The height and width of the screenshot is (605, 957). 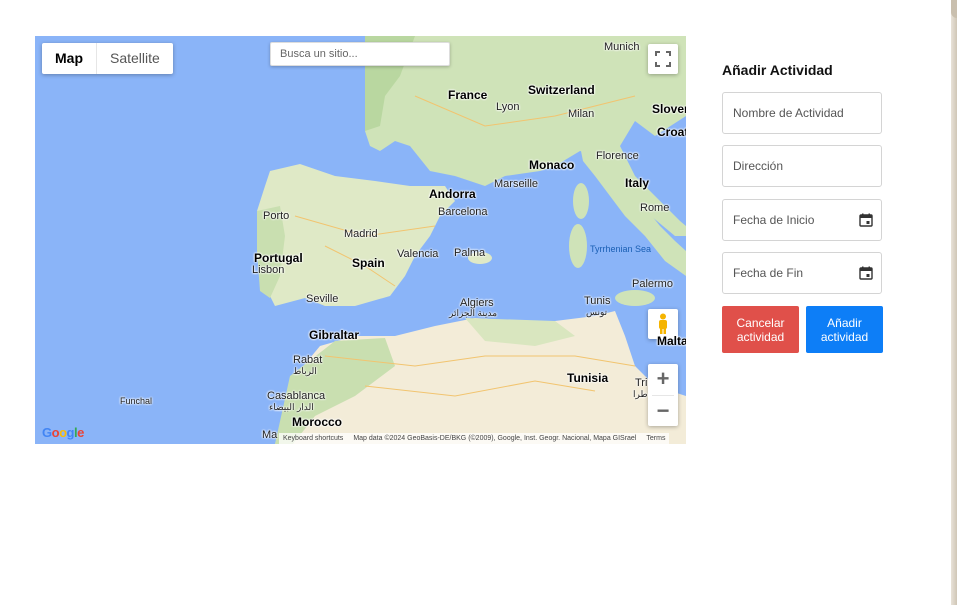 What do you see at coordinates (276, 216) in the screenshot?
I see `map-label: Porto` at bounding box center [276, 216].